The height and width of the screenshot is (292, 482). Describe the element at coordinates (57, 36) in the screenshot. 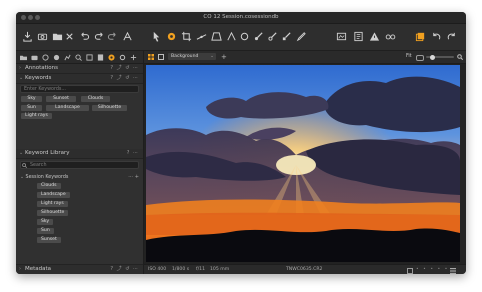

I see `folder-delete-icon` at that location.